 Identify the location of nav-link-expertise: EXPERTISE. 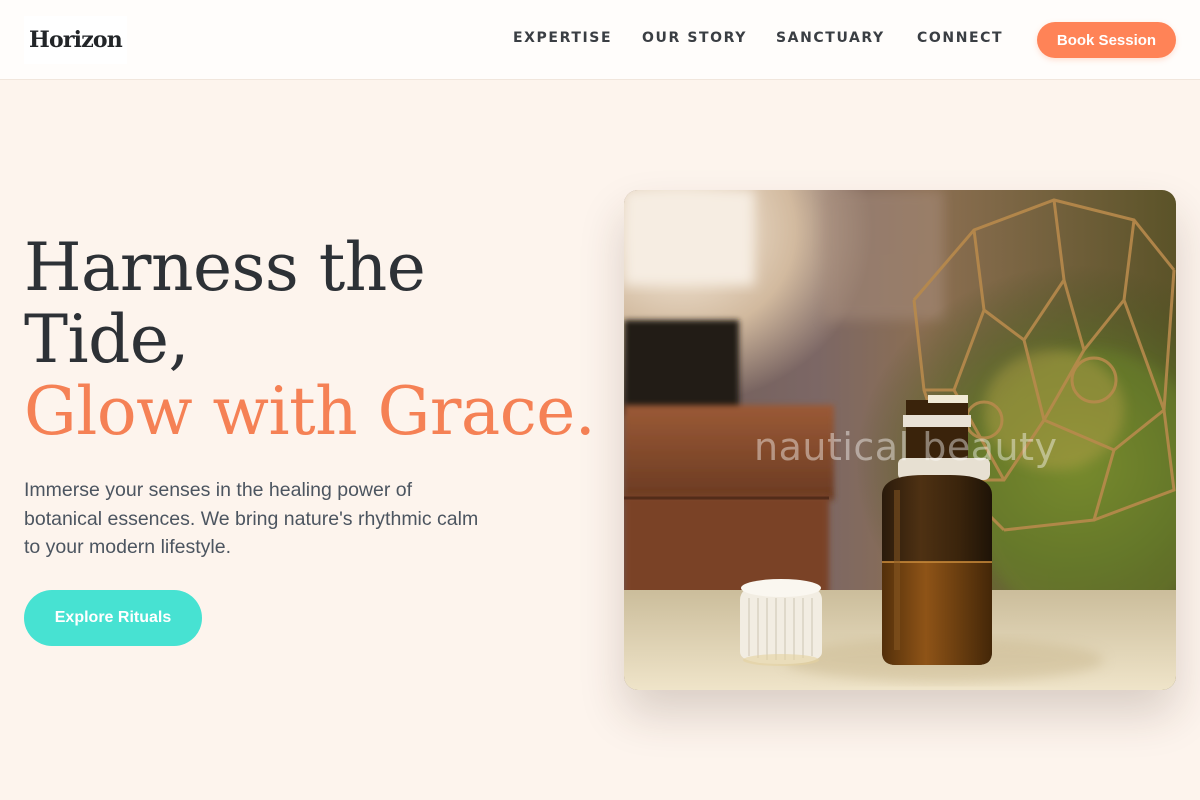
(562, 38).